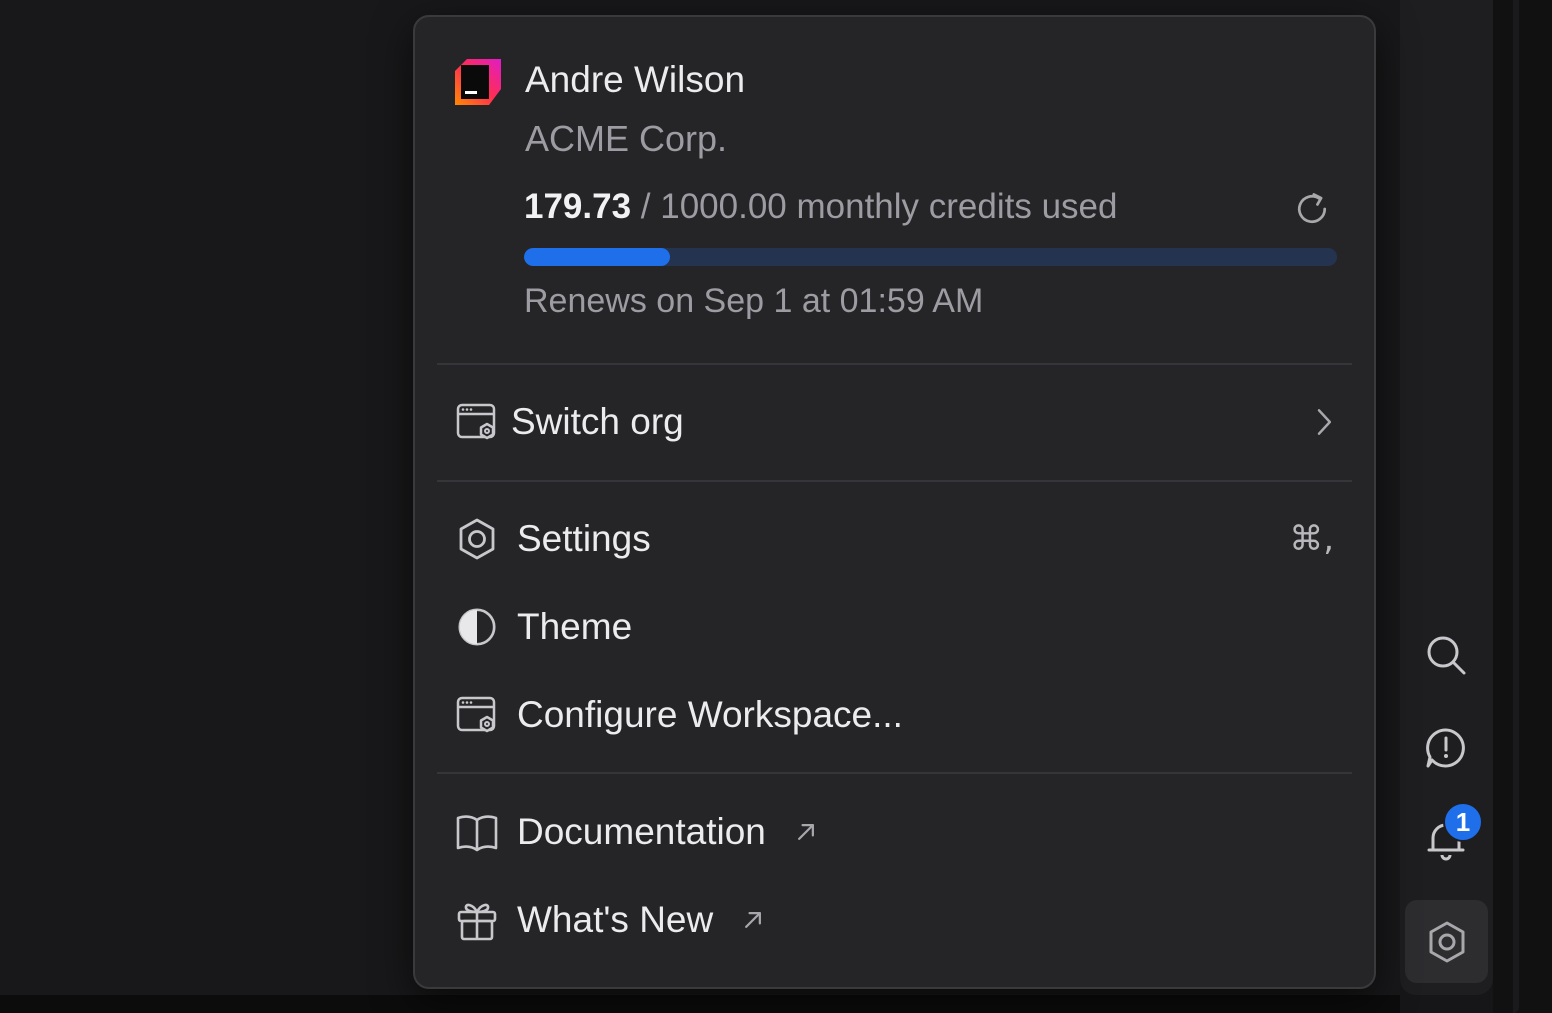  I want to click on switch-org-item: Switch org, so click(894, 422).